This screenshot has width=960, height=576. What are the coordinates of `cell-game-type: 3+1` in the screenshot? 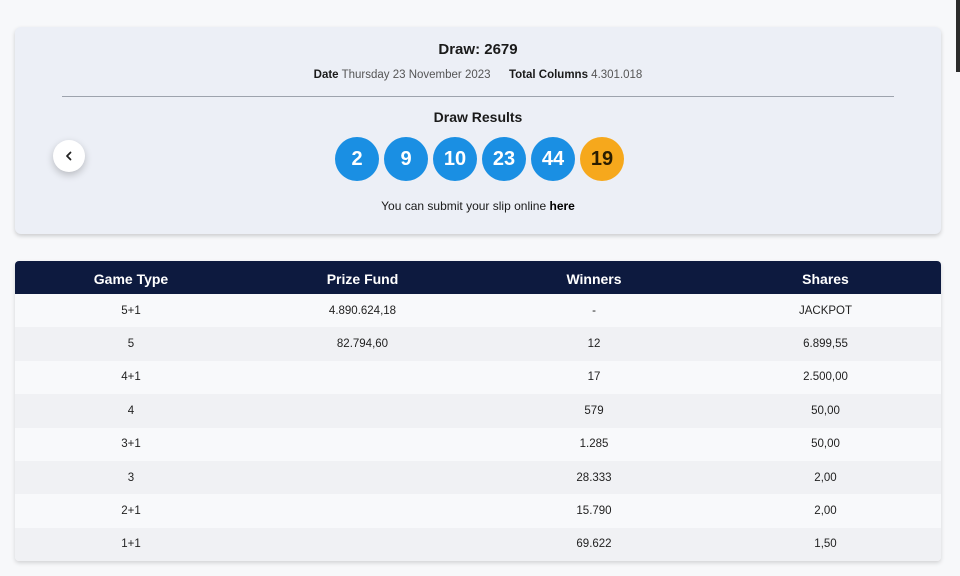 It's located at (131, 444).